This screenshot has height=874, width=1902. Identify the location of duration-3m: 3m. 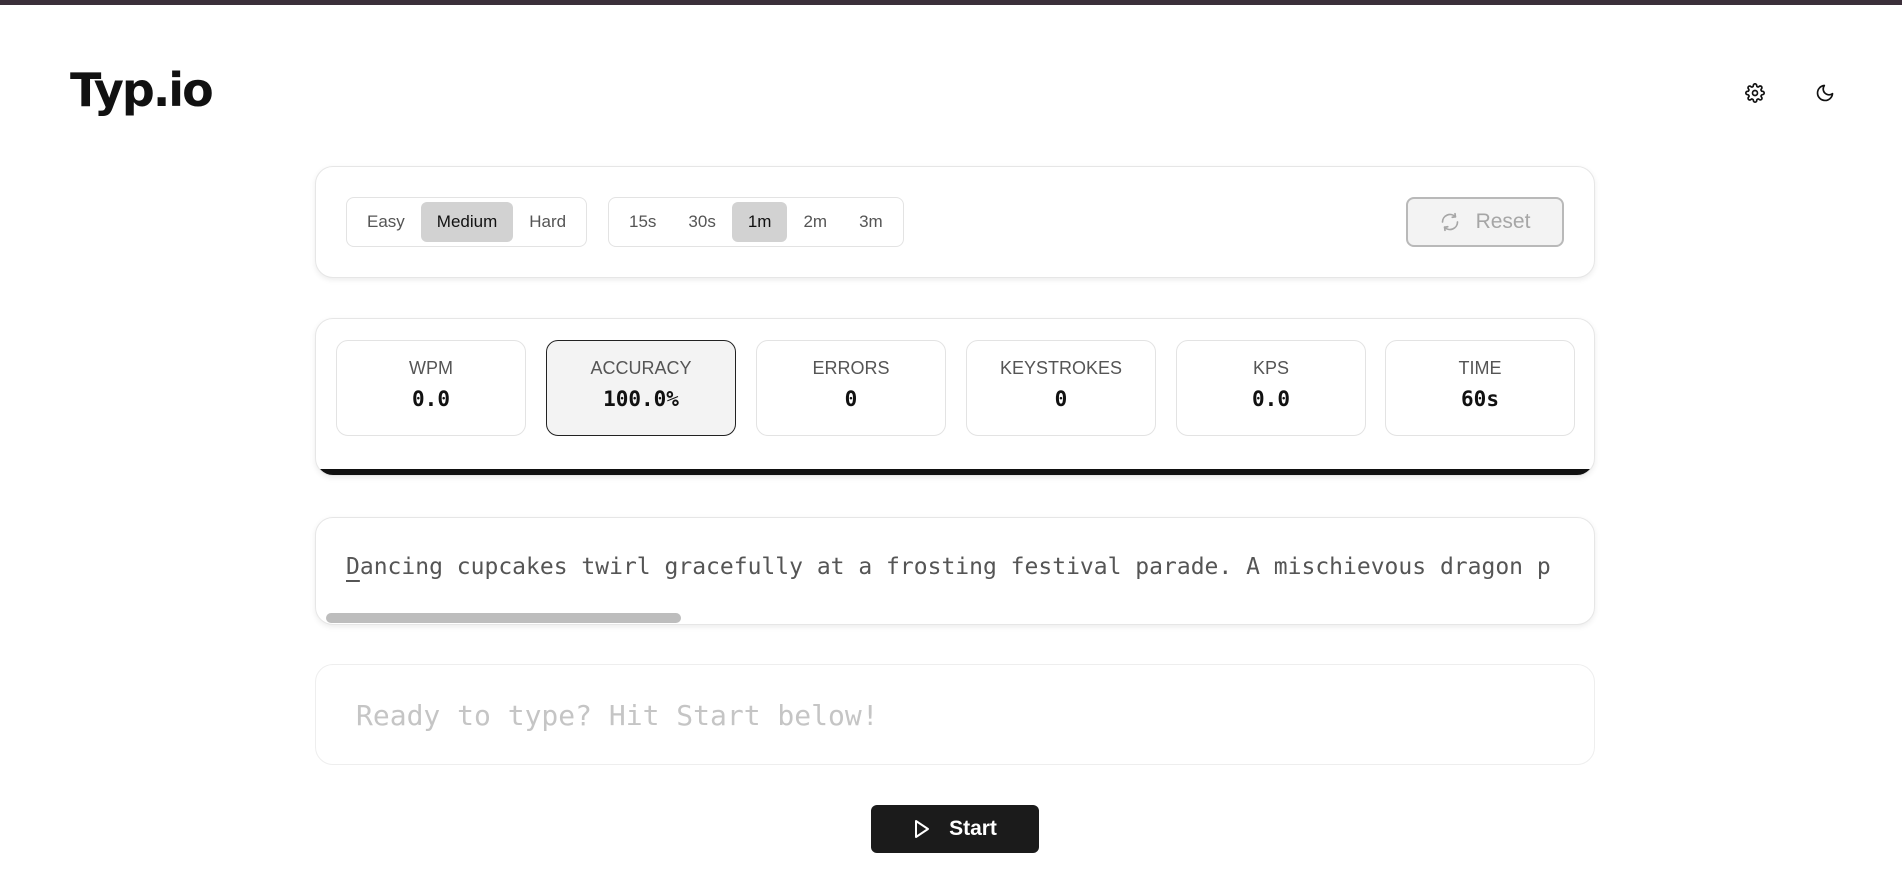
(871, 222).